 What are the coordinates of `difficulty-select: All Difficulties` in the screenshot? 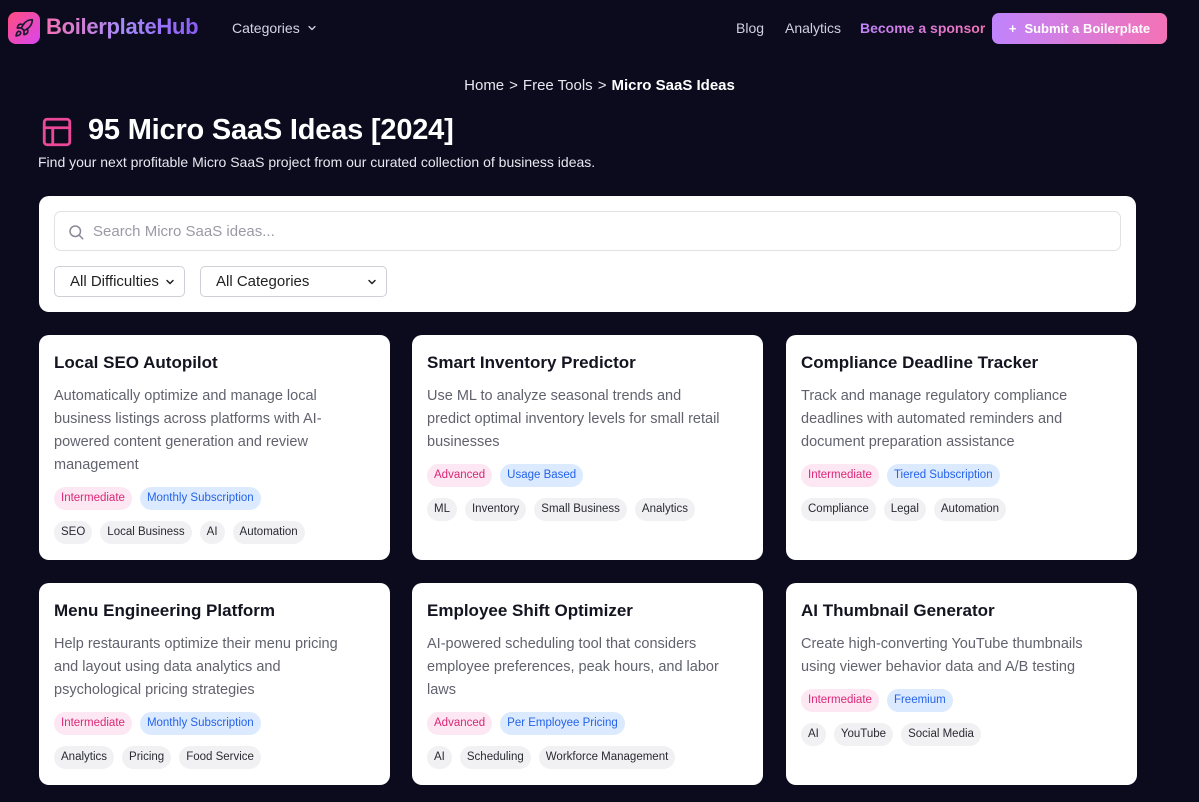 It's located at (119, 281).